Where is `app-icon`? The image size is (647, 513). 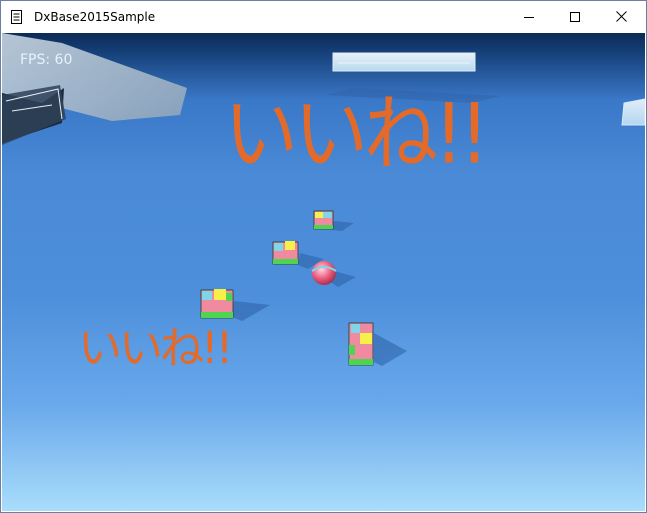
app-icon is located at coordinates (16, 17).